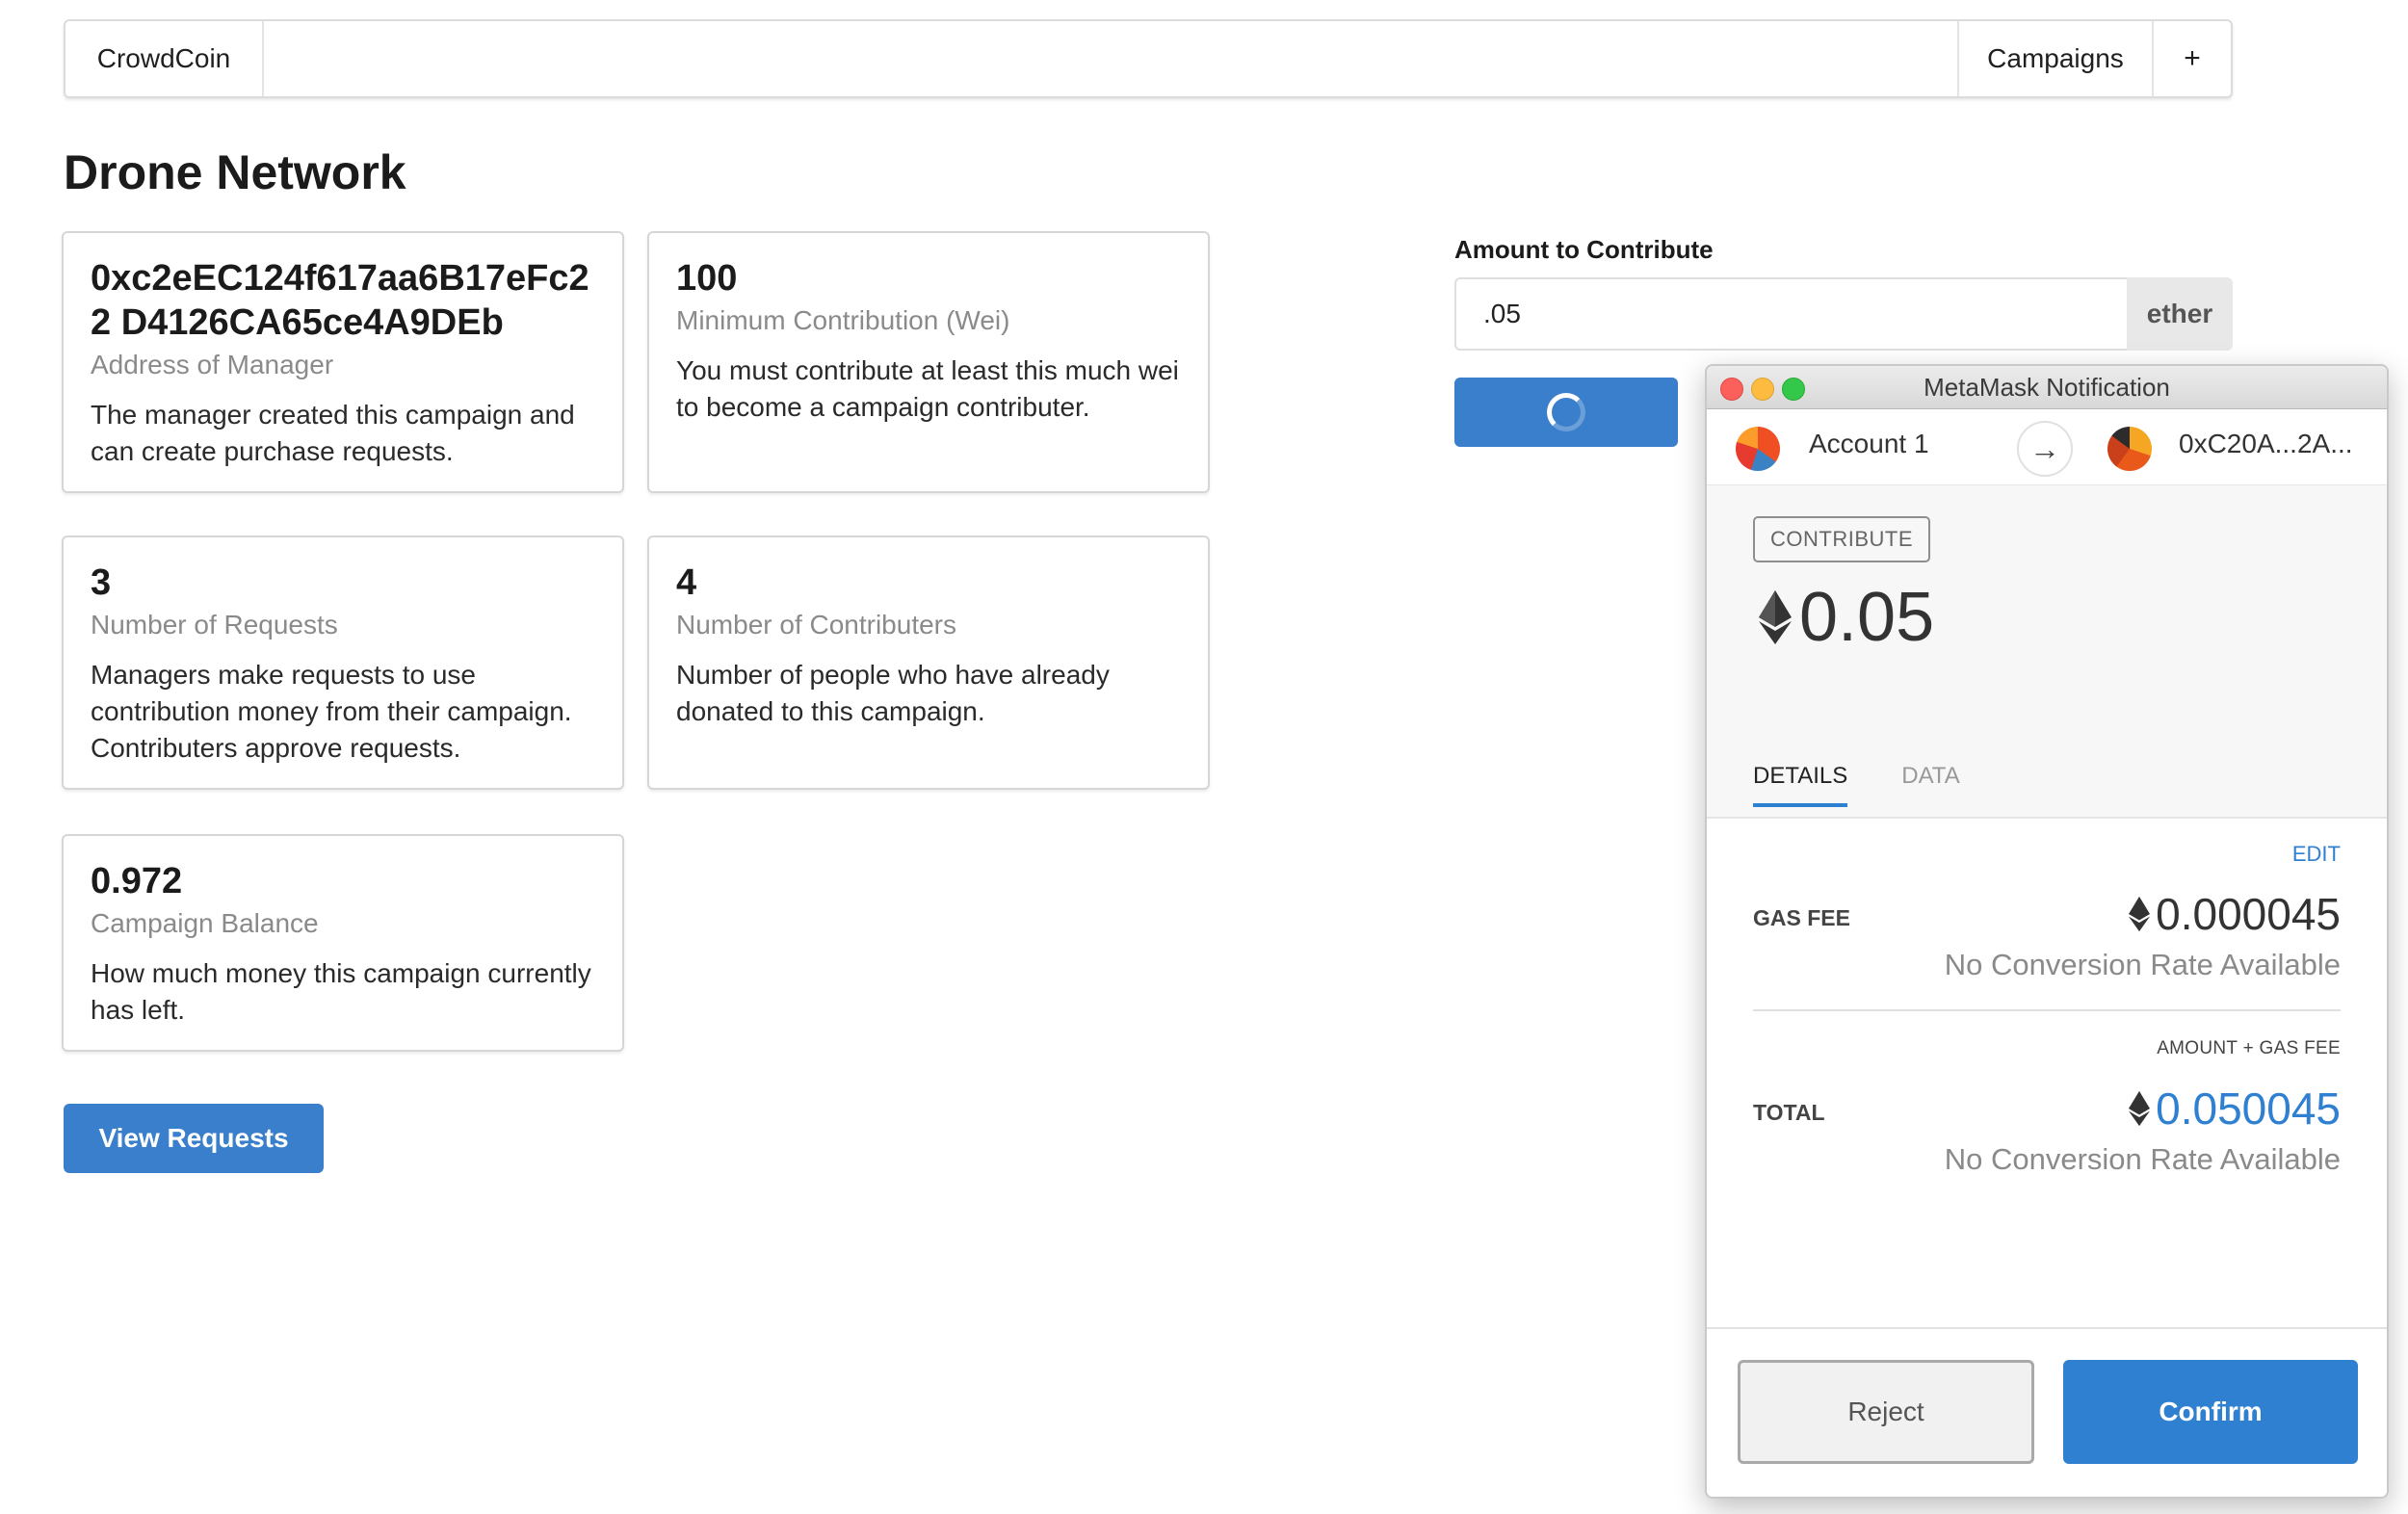  I want to click on amount-value: 0.05, so click(1867, 617).